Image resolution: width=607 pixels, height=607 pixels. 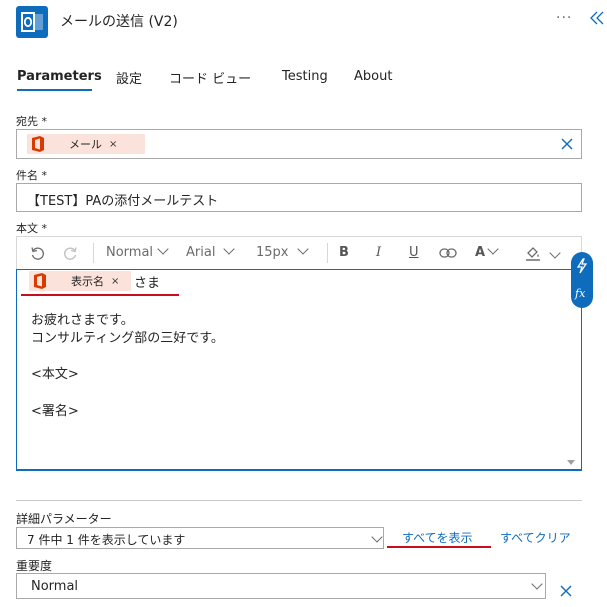 I want to click on advanced-parameters-select: 7 件中 1 件を表示しています, so click(x=200, y=538).